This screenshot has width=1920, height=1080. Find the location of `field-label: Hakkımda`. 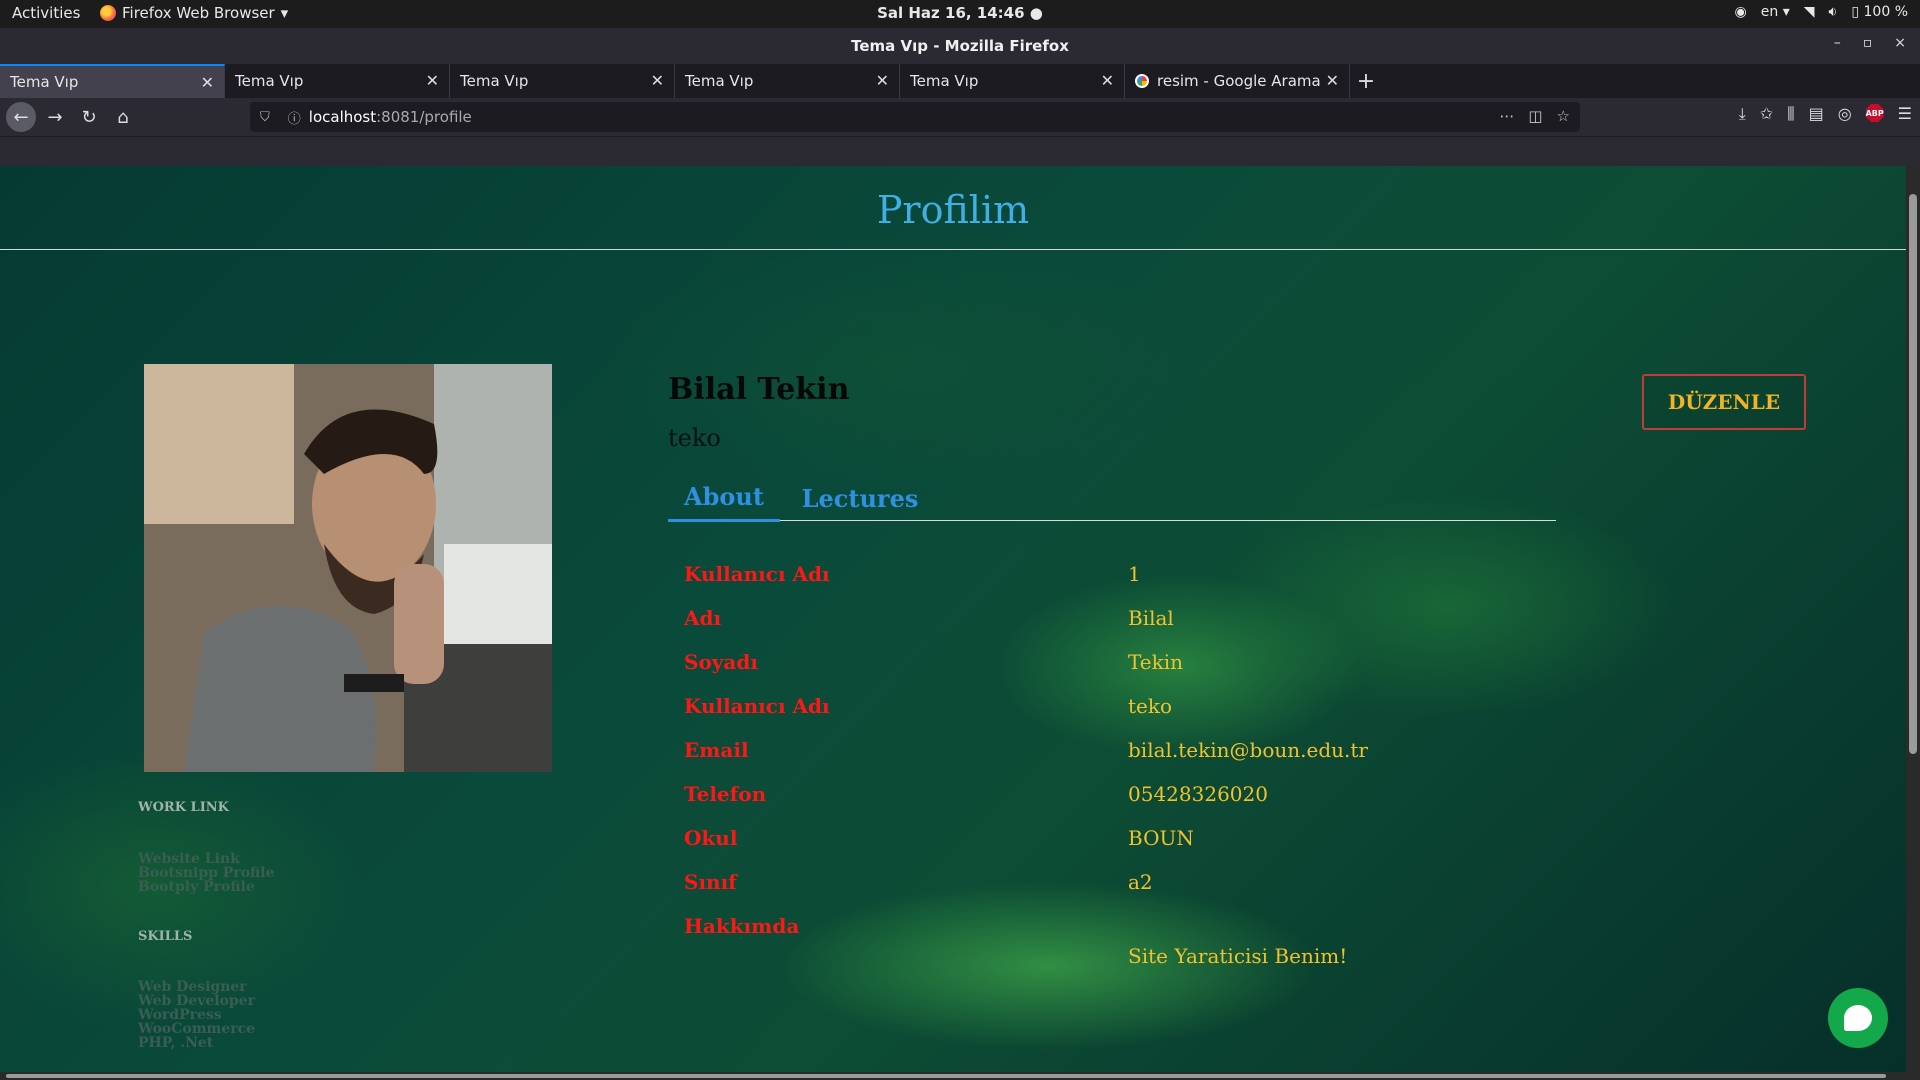

field-label: Hakkımda is located at coordinates (742, 926).